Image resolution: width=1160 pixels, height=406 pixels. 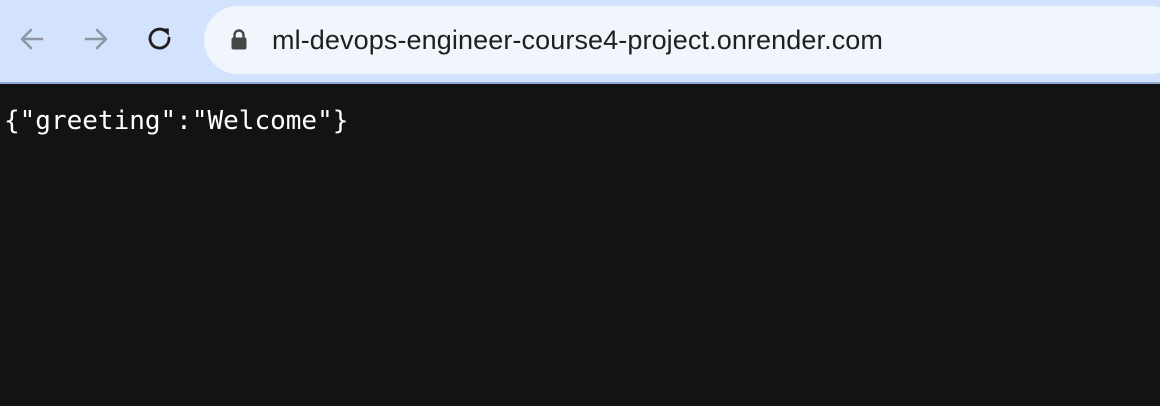 I want to click on arrow-left-icon, so click(x=32, y=39).